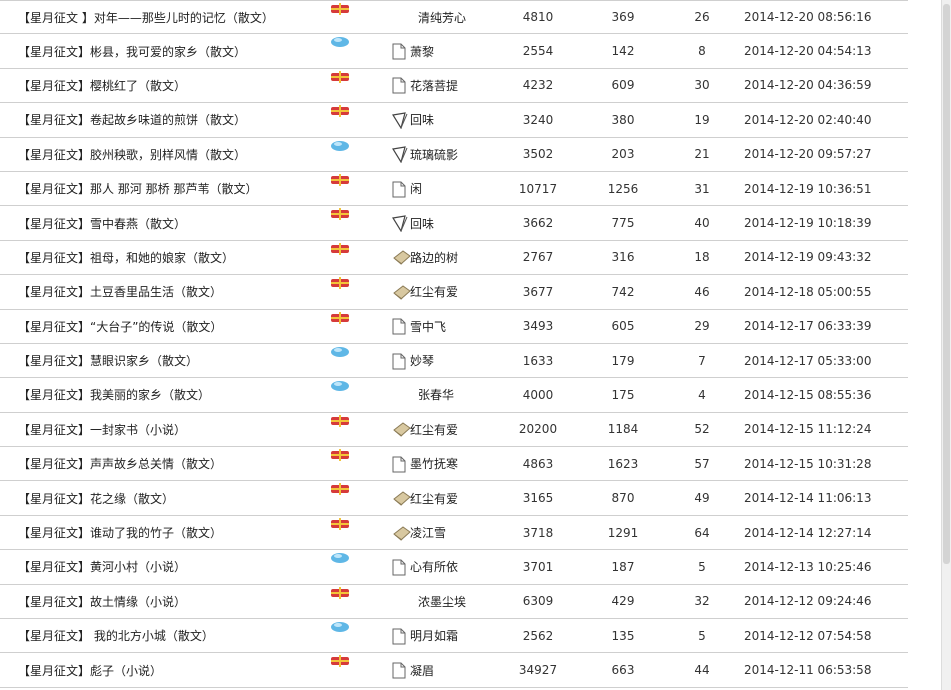 Image resolution: width=951 pixels, height=690 pixels. Describe the element at coordinates (173, 326) in the screenshot. I see `article-title-link: 【星月征文】“大台子”的传说（散文）` at that location.